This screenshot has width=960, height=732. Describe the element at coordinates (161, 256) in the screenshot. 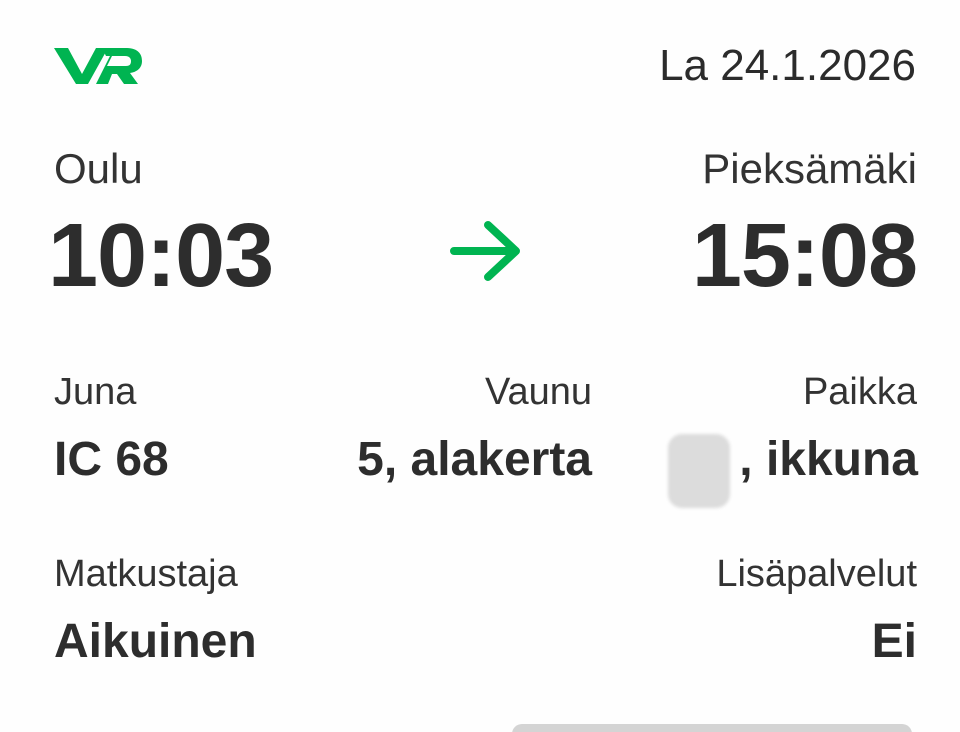

I see `departure-time: 10:03` at that location.